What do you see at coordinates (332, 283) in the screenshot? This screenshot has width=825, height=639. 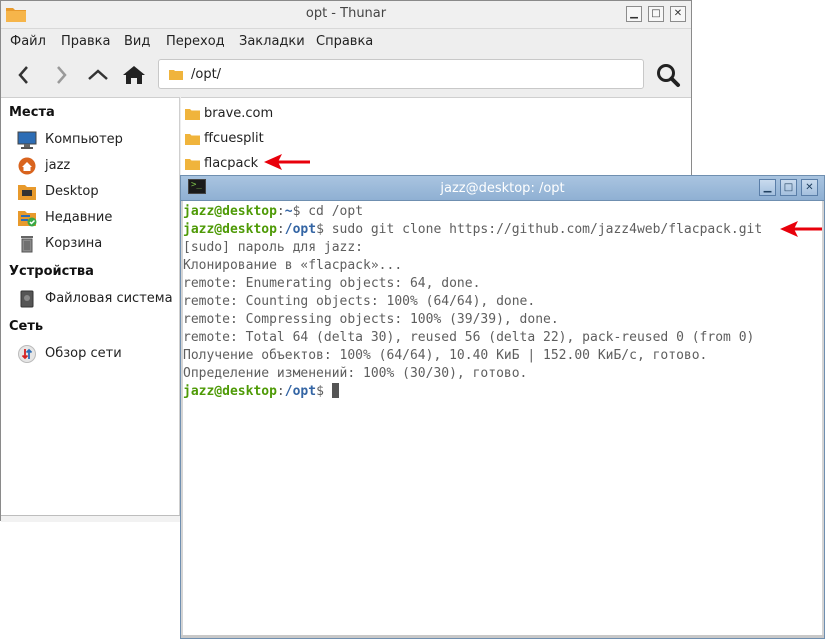 I see `output-text: remote: Enumerating objects: 64, done.` at bounding box center [332, 283].